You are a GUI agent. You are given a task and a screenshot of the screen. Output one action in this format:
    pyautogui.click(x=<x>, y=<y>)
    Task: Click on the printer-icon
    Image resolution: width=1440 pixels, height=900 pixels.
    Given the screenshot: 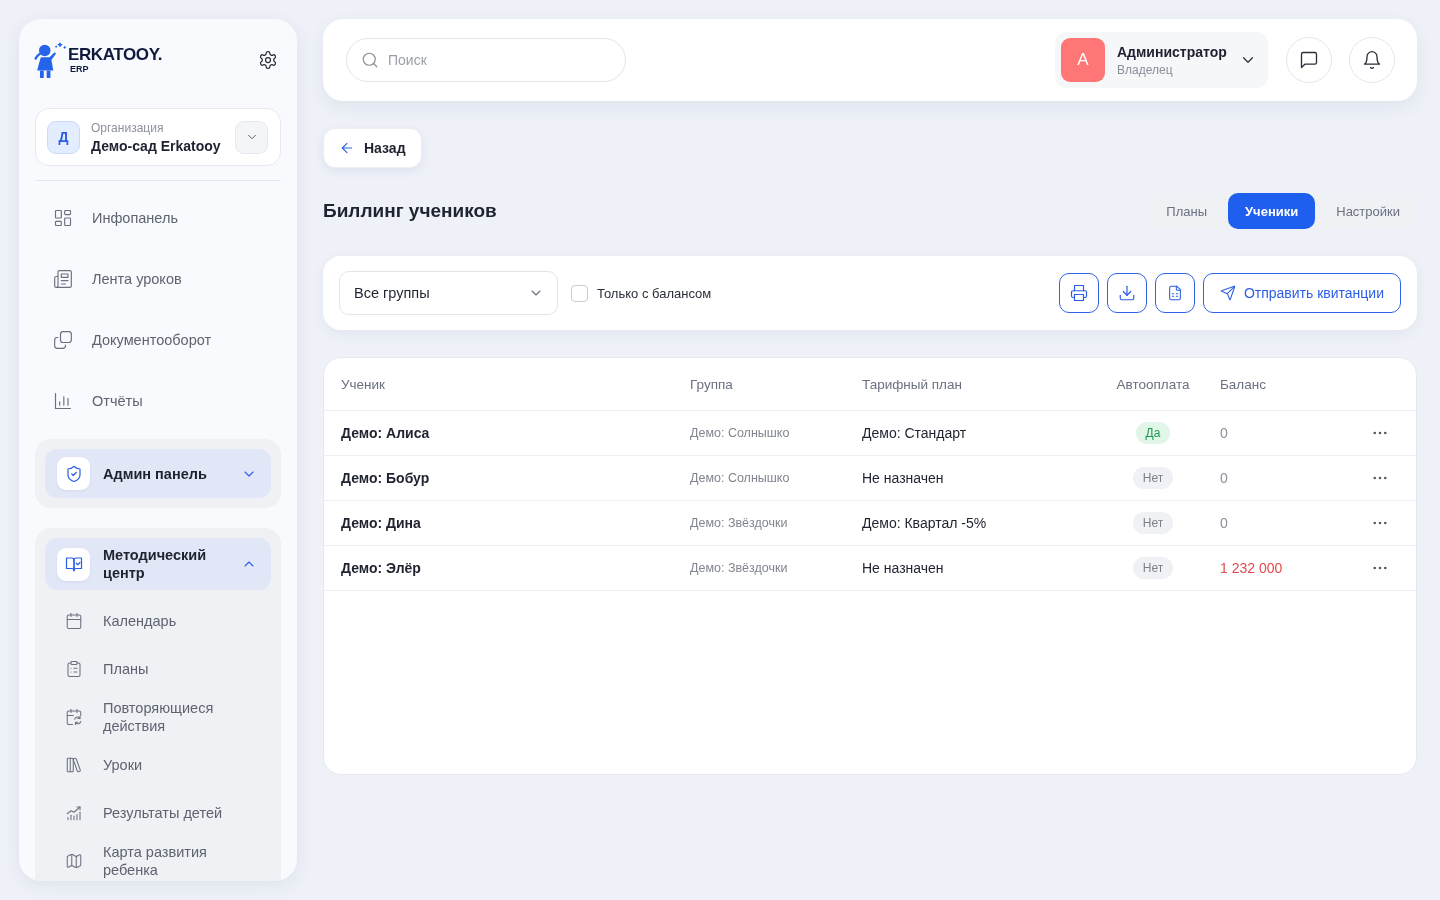 What is the action you would take?
    pyautogui.click(x=1078, y=293)
    